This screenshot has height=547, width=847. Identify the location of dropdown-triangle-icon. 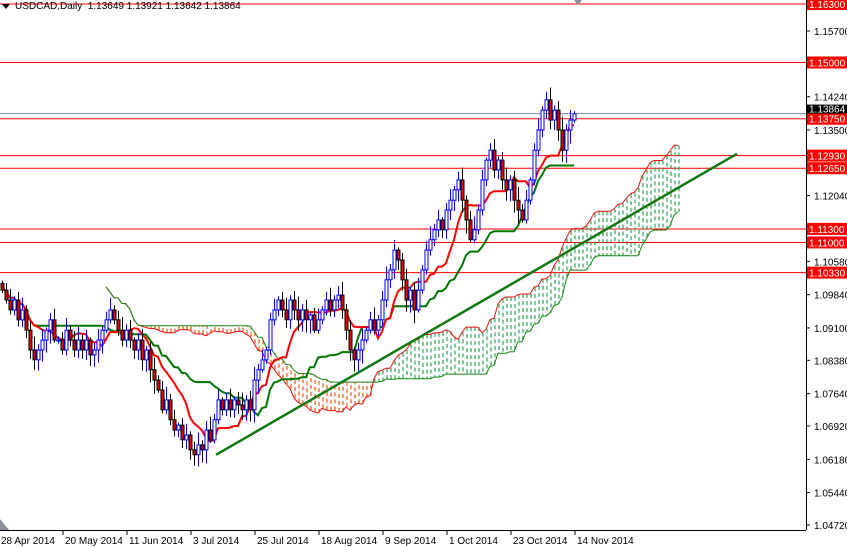
(6, 6).